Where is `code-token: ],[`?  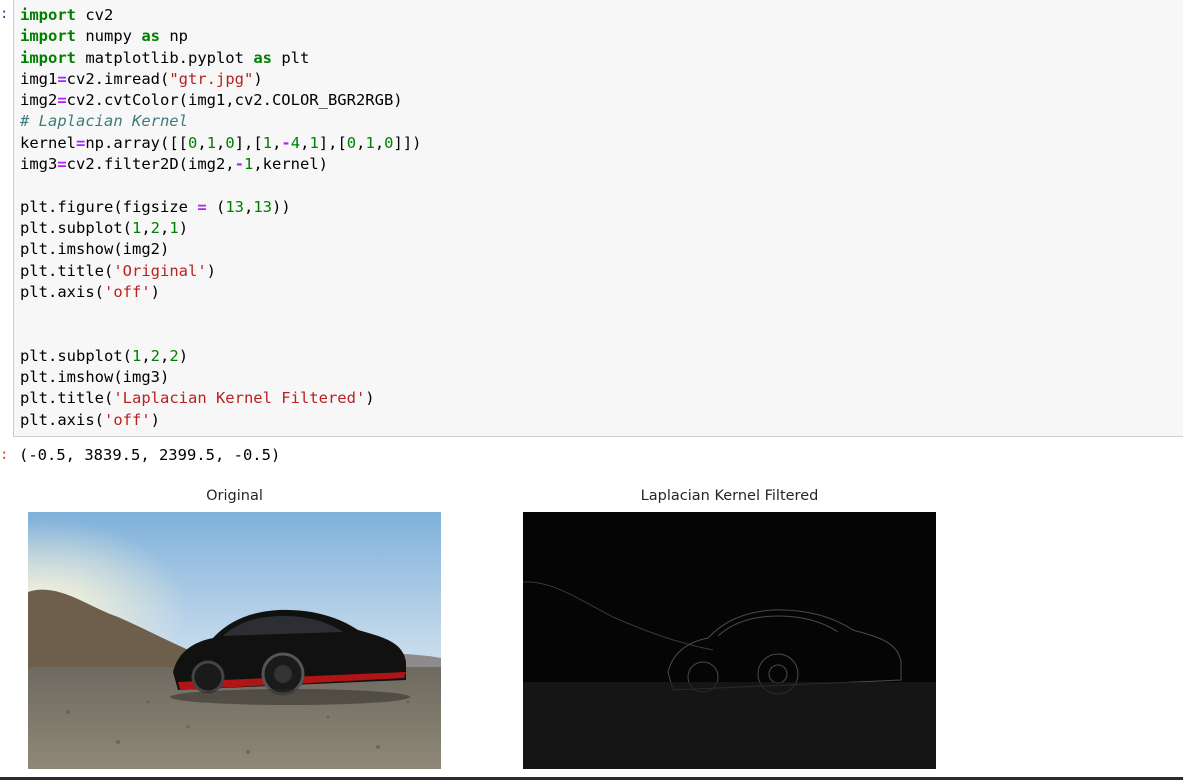 code-token: ],[ is located at coordinates (332, 142).